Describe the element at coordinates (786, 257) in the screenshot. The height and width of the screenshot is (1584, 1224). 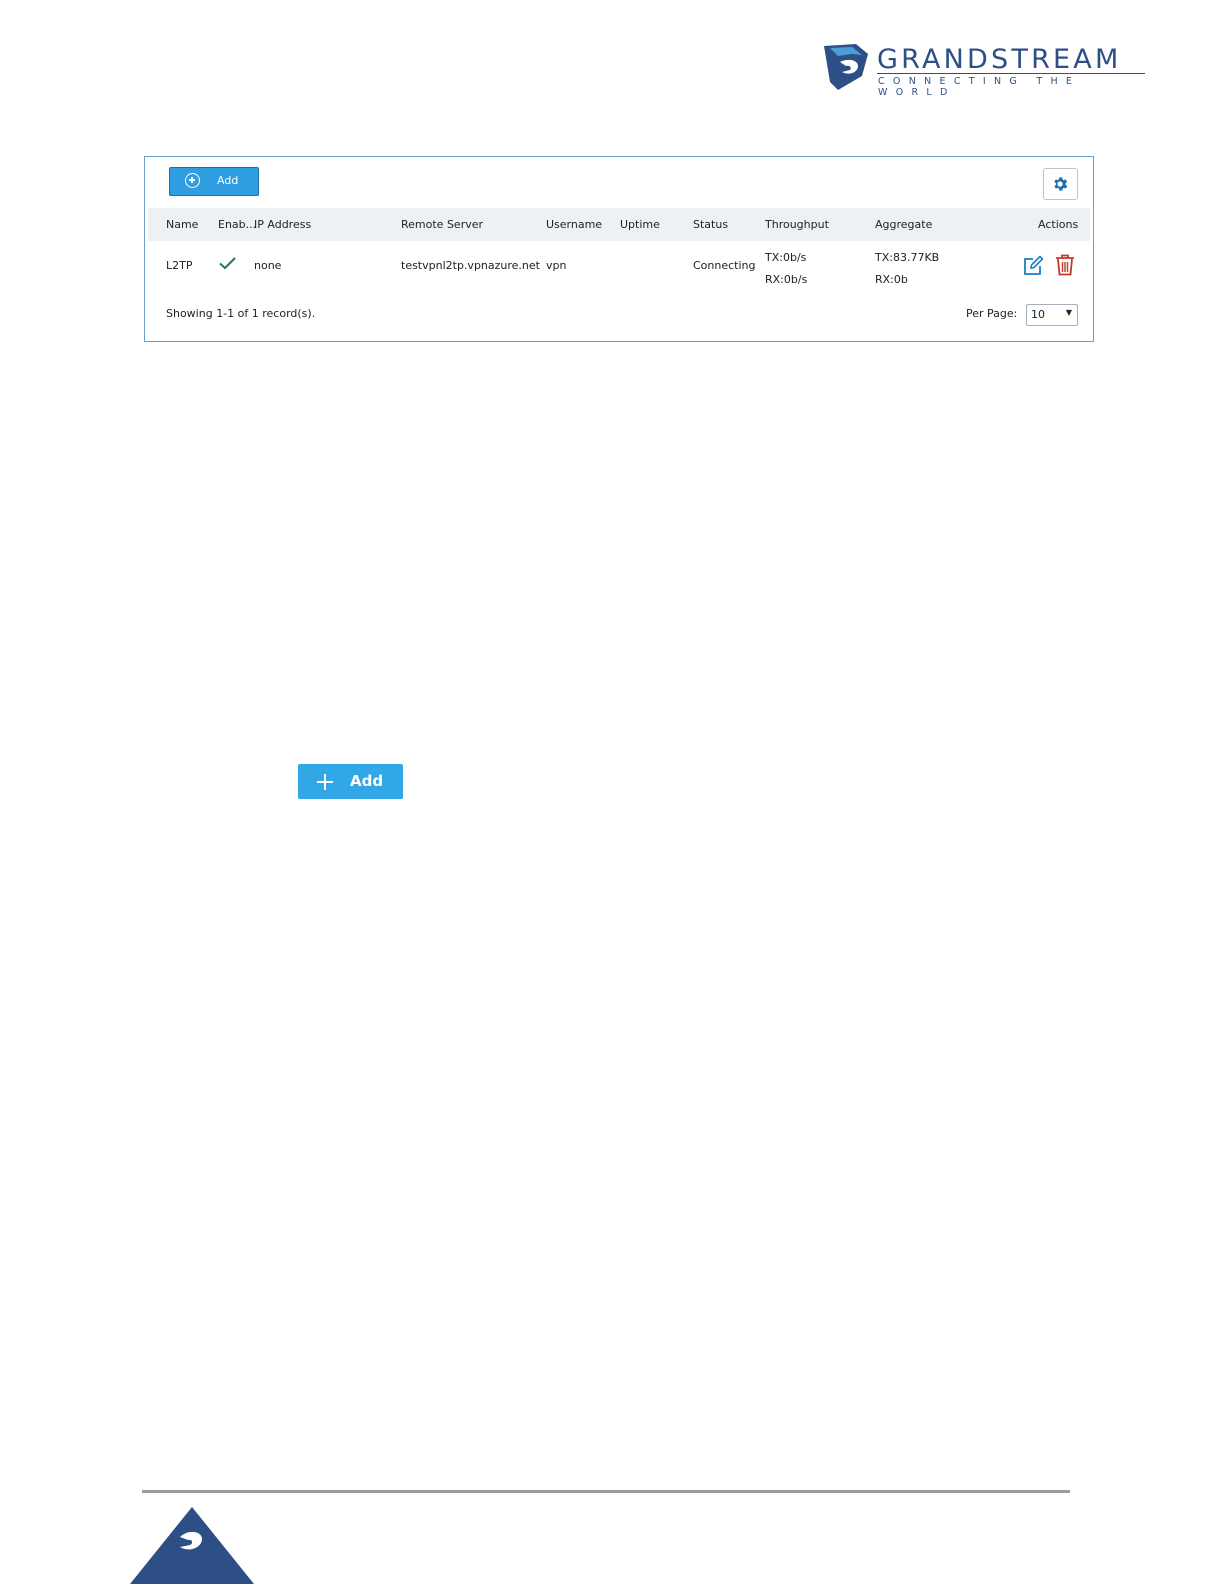
I see `throughput-tx: TX:0b/s` at that location.